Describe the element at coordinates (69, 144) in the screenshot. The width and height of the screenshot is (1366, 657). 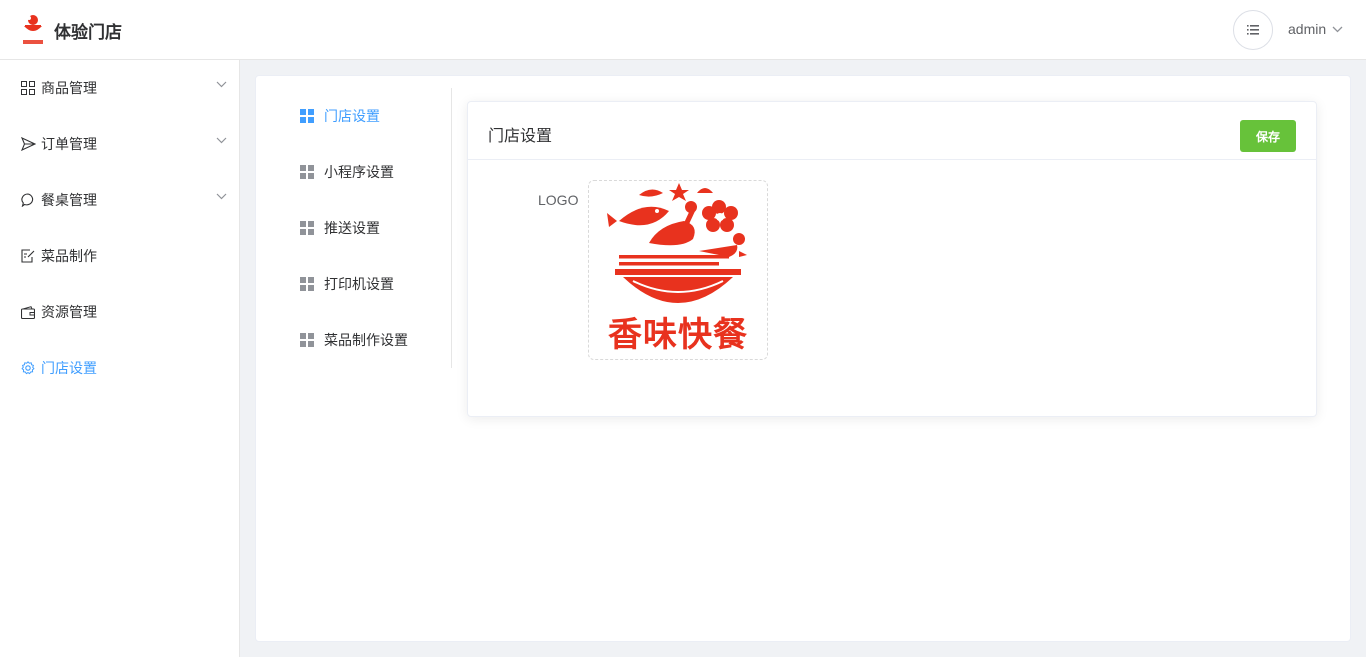
I see `sidebar-item-label: 订单管理` at that location.